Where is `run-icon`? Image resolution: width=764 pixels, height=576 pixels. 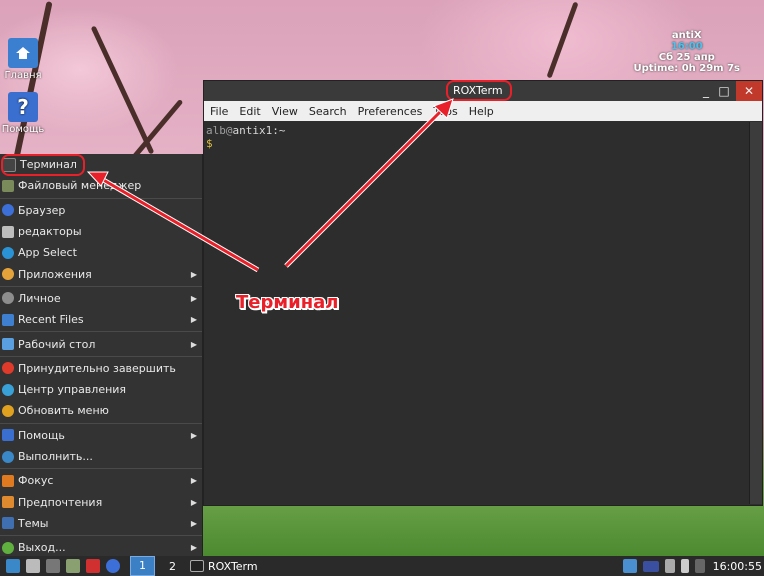
run-icon is located at coordinates (8, 456).